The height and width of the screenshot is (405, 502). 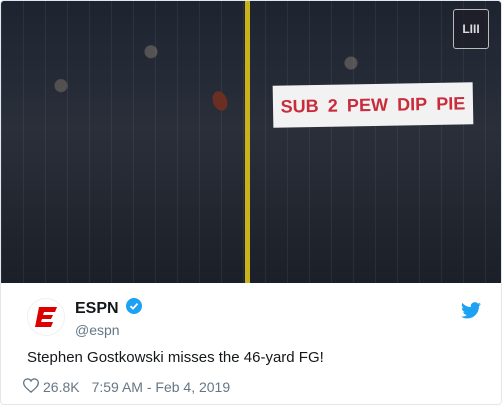 I want to click on tweet-header: ESPN @espn, so click(x=254, y=318).